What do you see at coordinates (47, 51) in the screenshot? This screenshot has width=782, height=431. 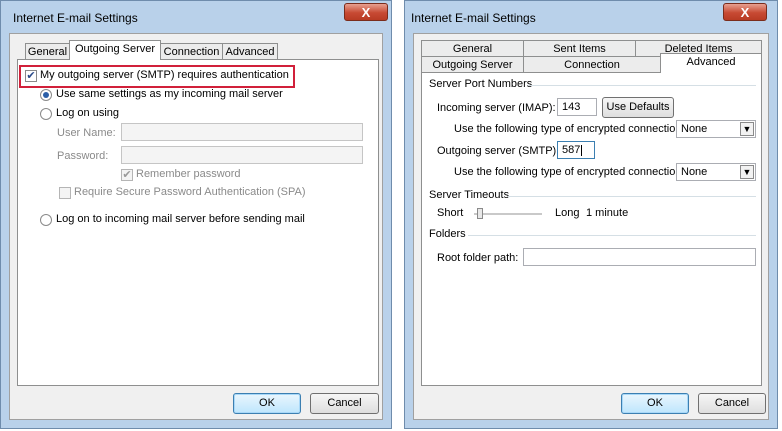 I see `tab-general: General` at bounding box center [47, 51].